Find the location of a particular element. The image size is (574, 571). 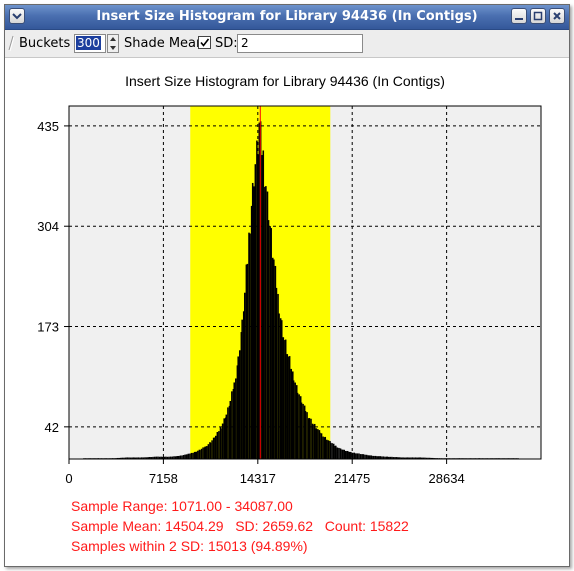

y-tick-label: 173 is located at coordinates (48, 327).